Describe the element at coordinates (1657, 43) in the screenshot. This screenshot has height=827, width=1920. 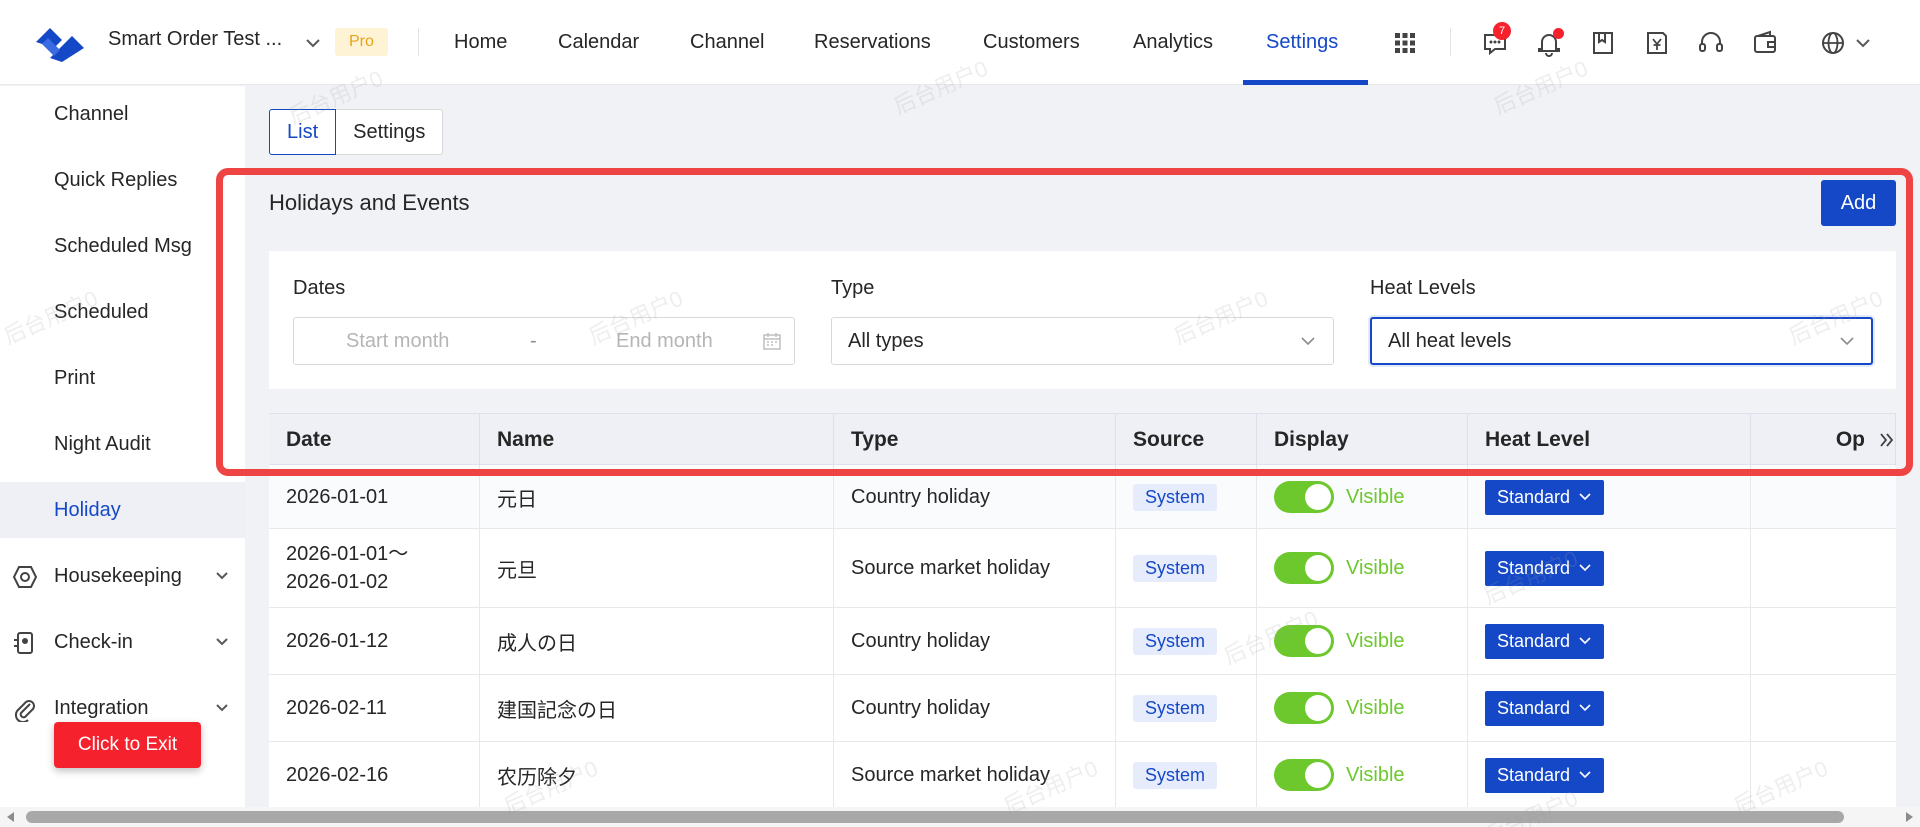
I see `invoice-yen-icon` at that location.